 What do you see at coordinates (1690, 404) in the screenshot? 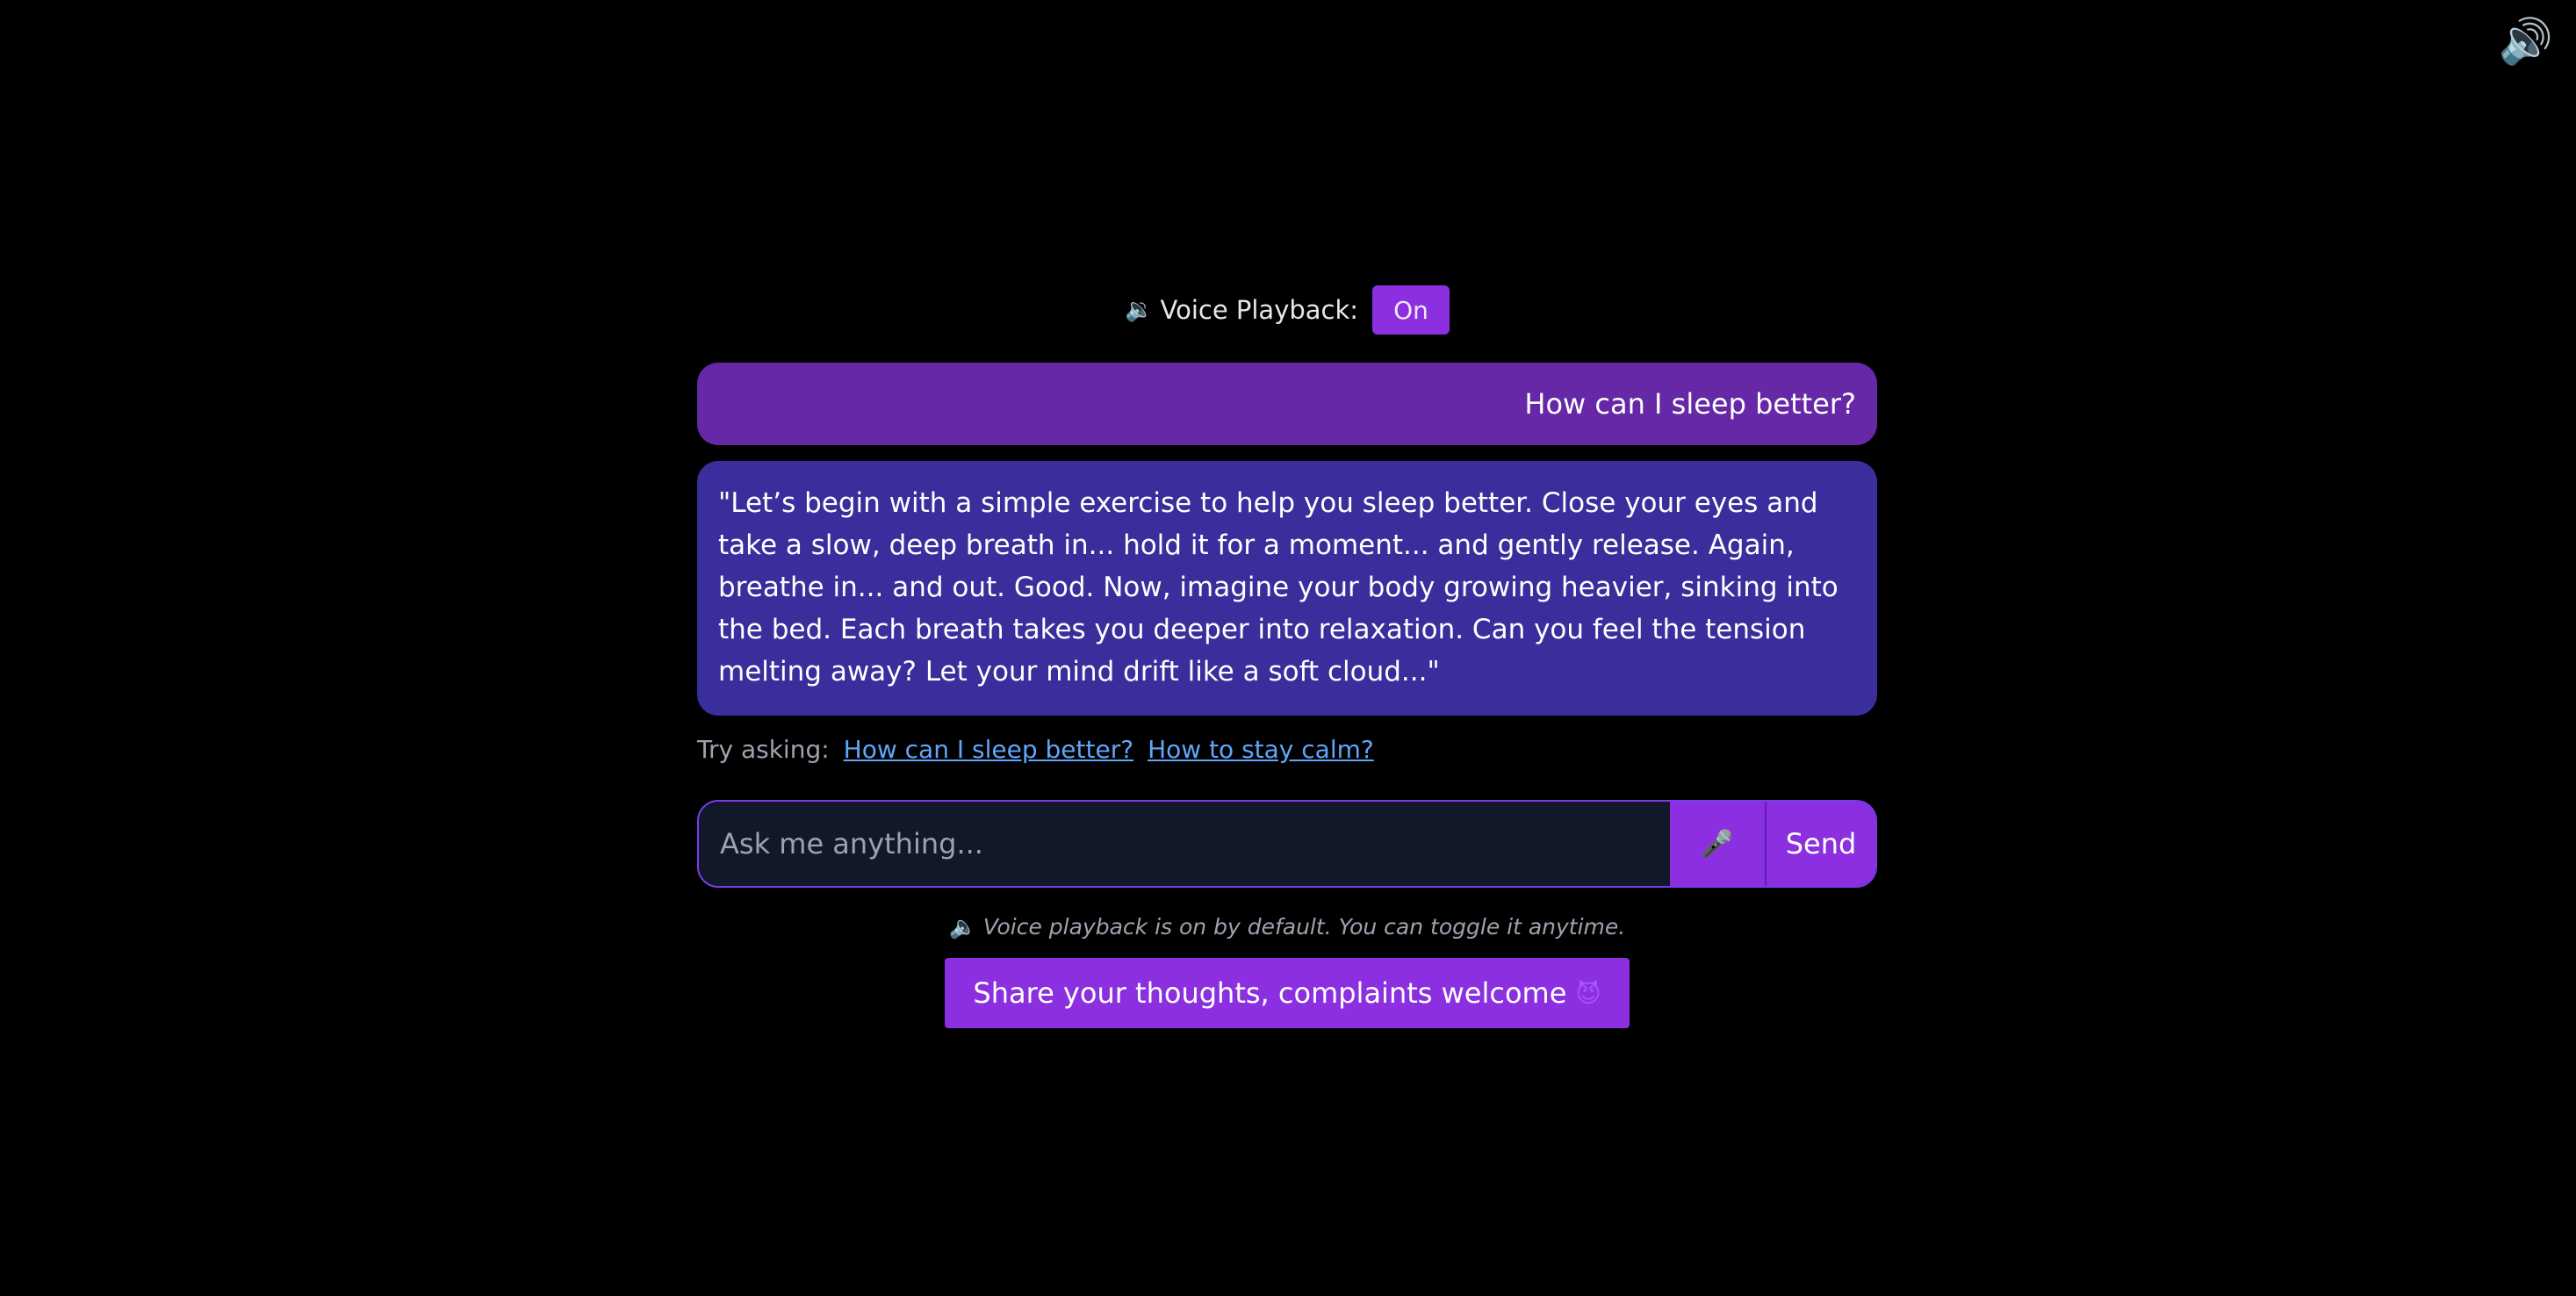
I see `user-message-text: How can I sleep better?` at bounding box center [1690, 404].